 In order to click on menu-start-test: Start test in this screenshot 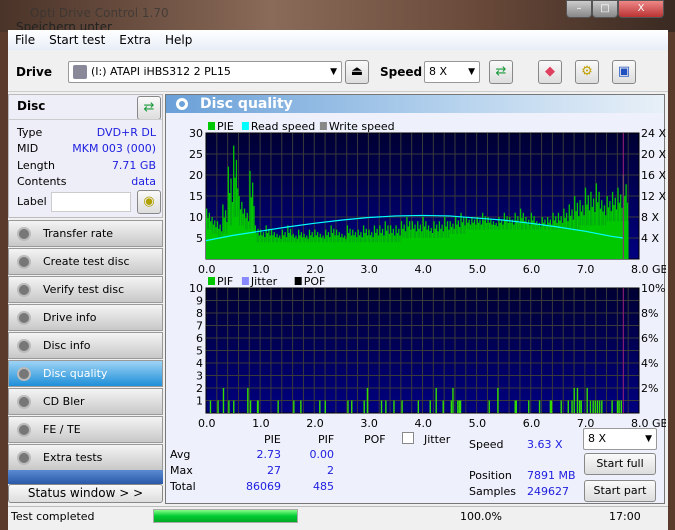, I will do `click(77, 40)`.